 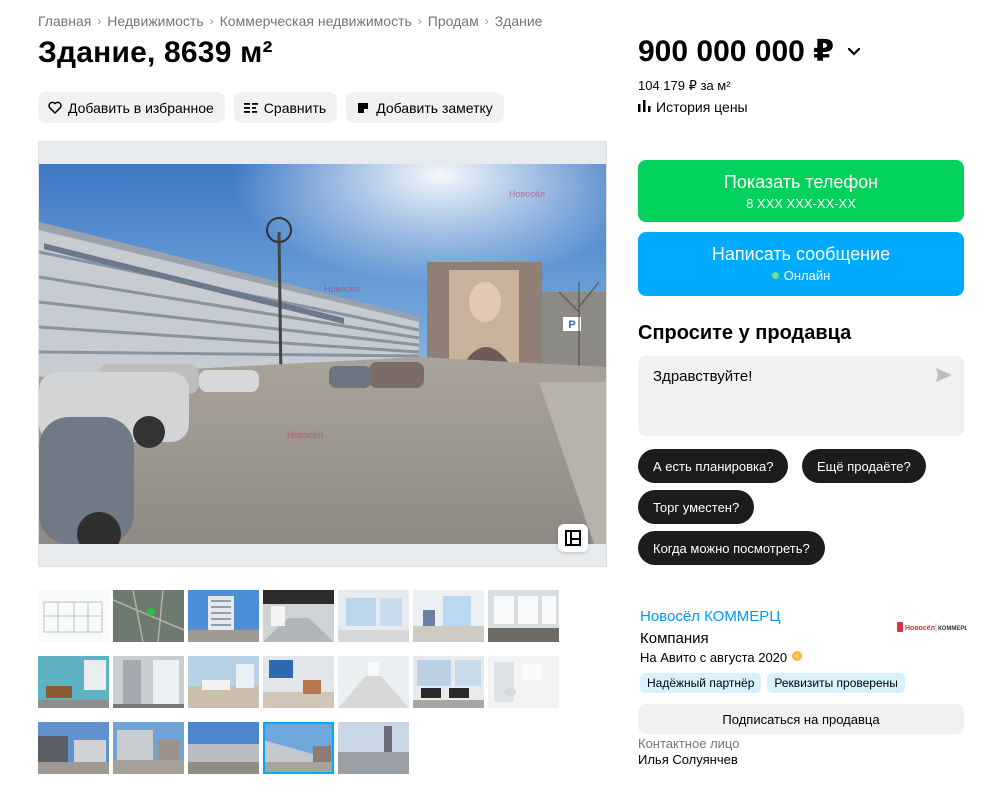 I want to click on send-icon, so click(x=944, y=377).